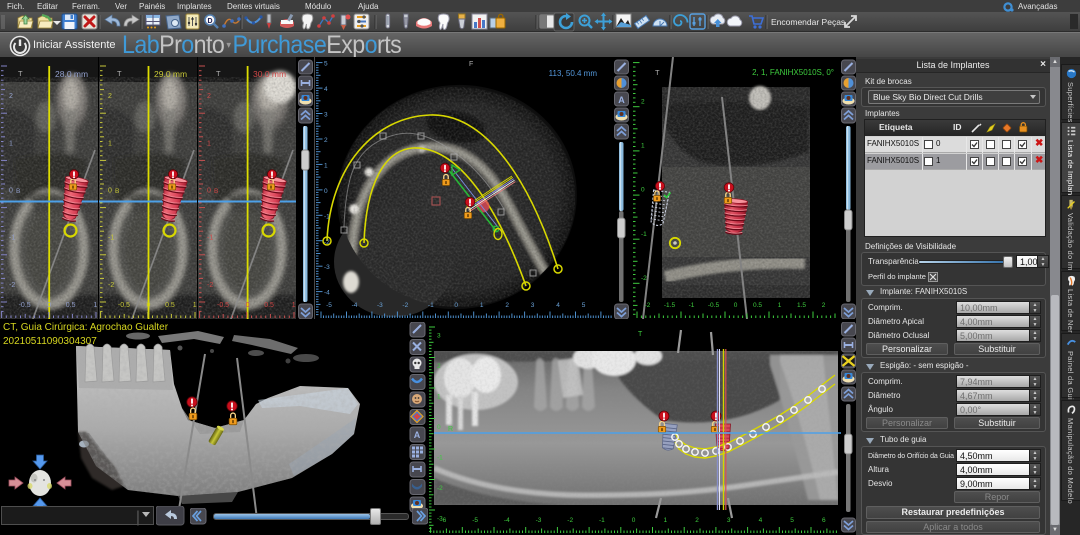 The height and width of the screenshot is (535, 1080). What do you see at coordinates (824, 520) in the screenshot?
I see `svg-text: 6` at bounding box center [824, 520].